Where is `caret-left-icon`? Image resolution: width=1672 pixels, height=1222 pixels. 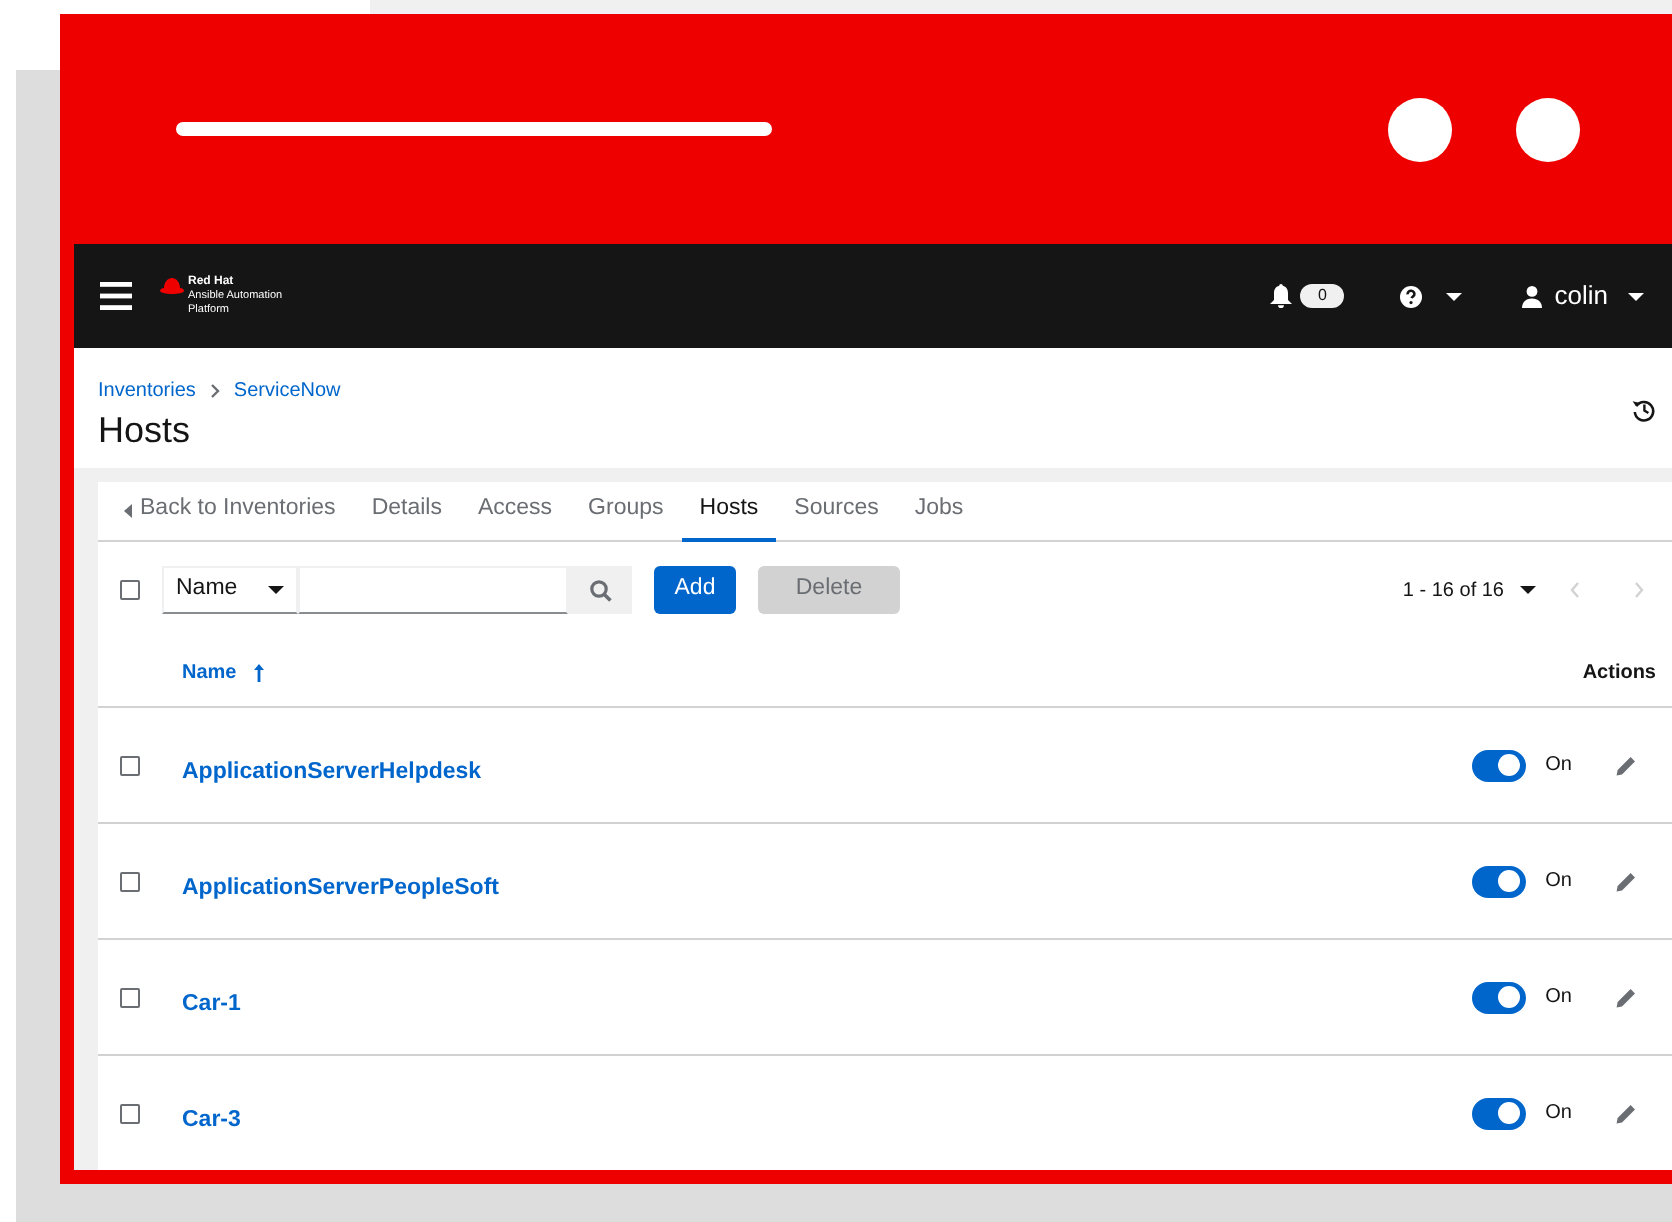 caret-left-icon is located at coordinates (128, 510).